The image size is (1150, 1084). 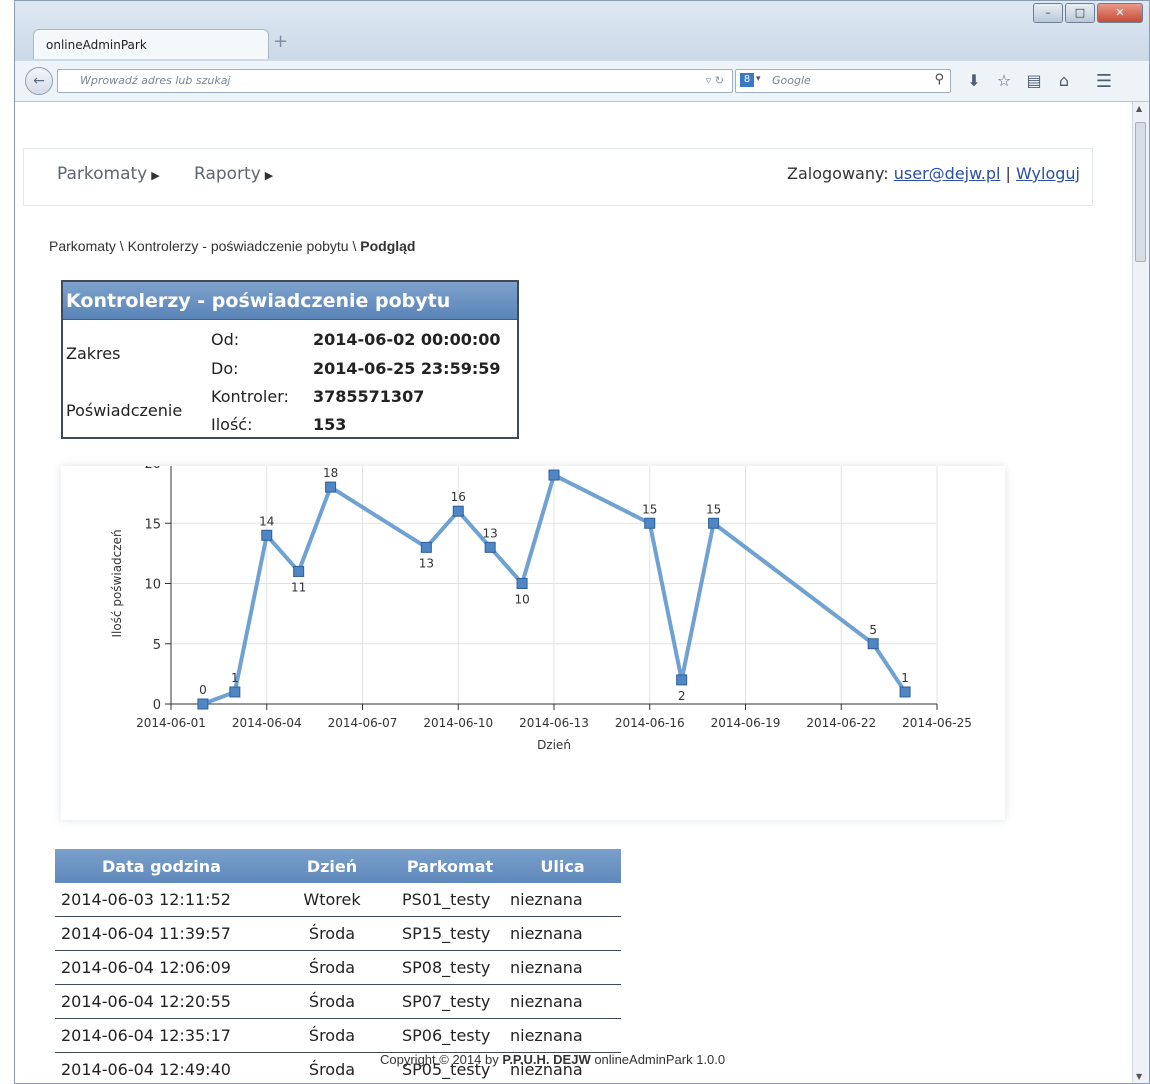 I want to click on od-value: 2014-06-02 00:00:00, so click(x=407, y=339).